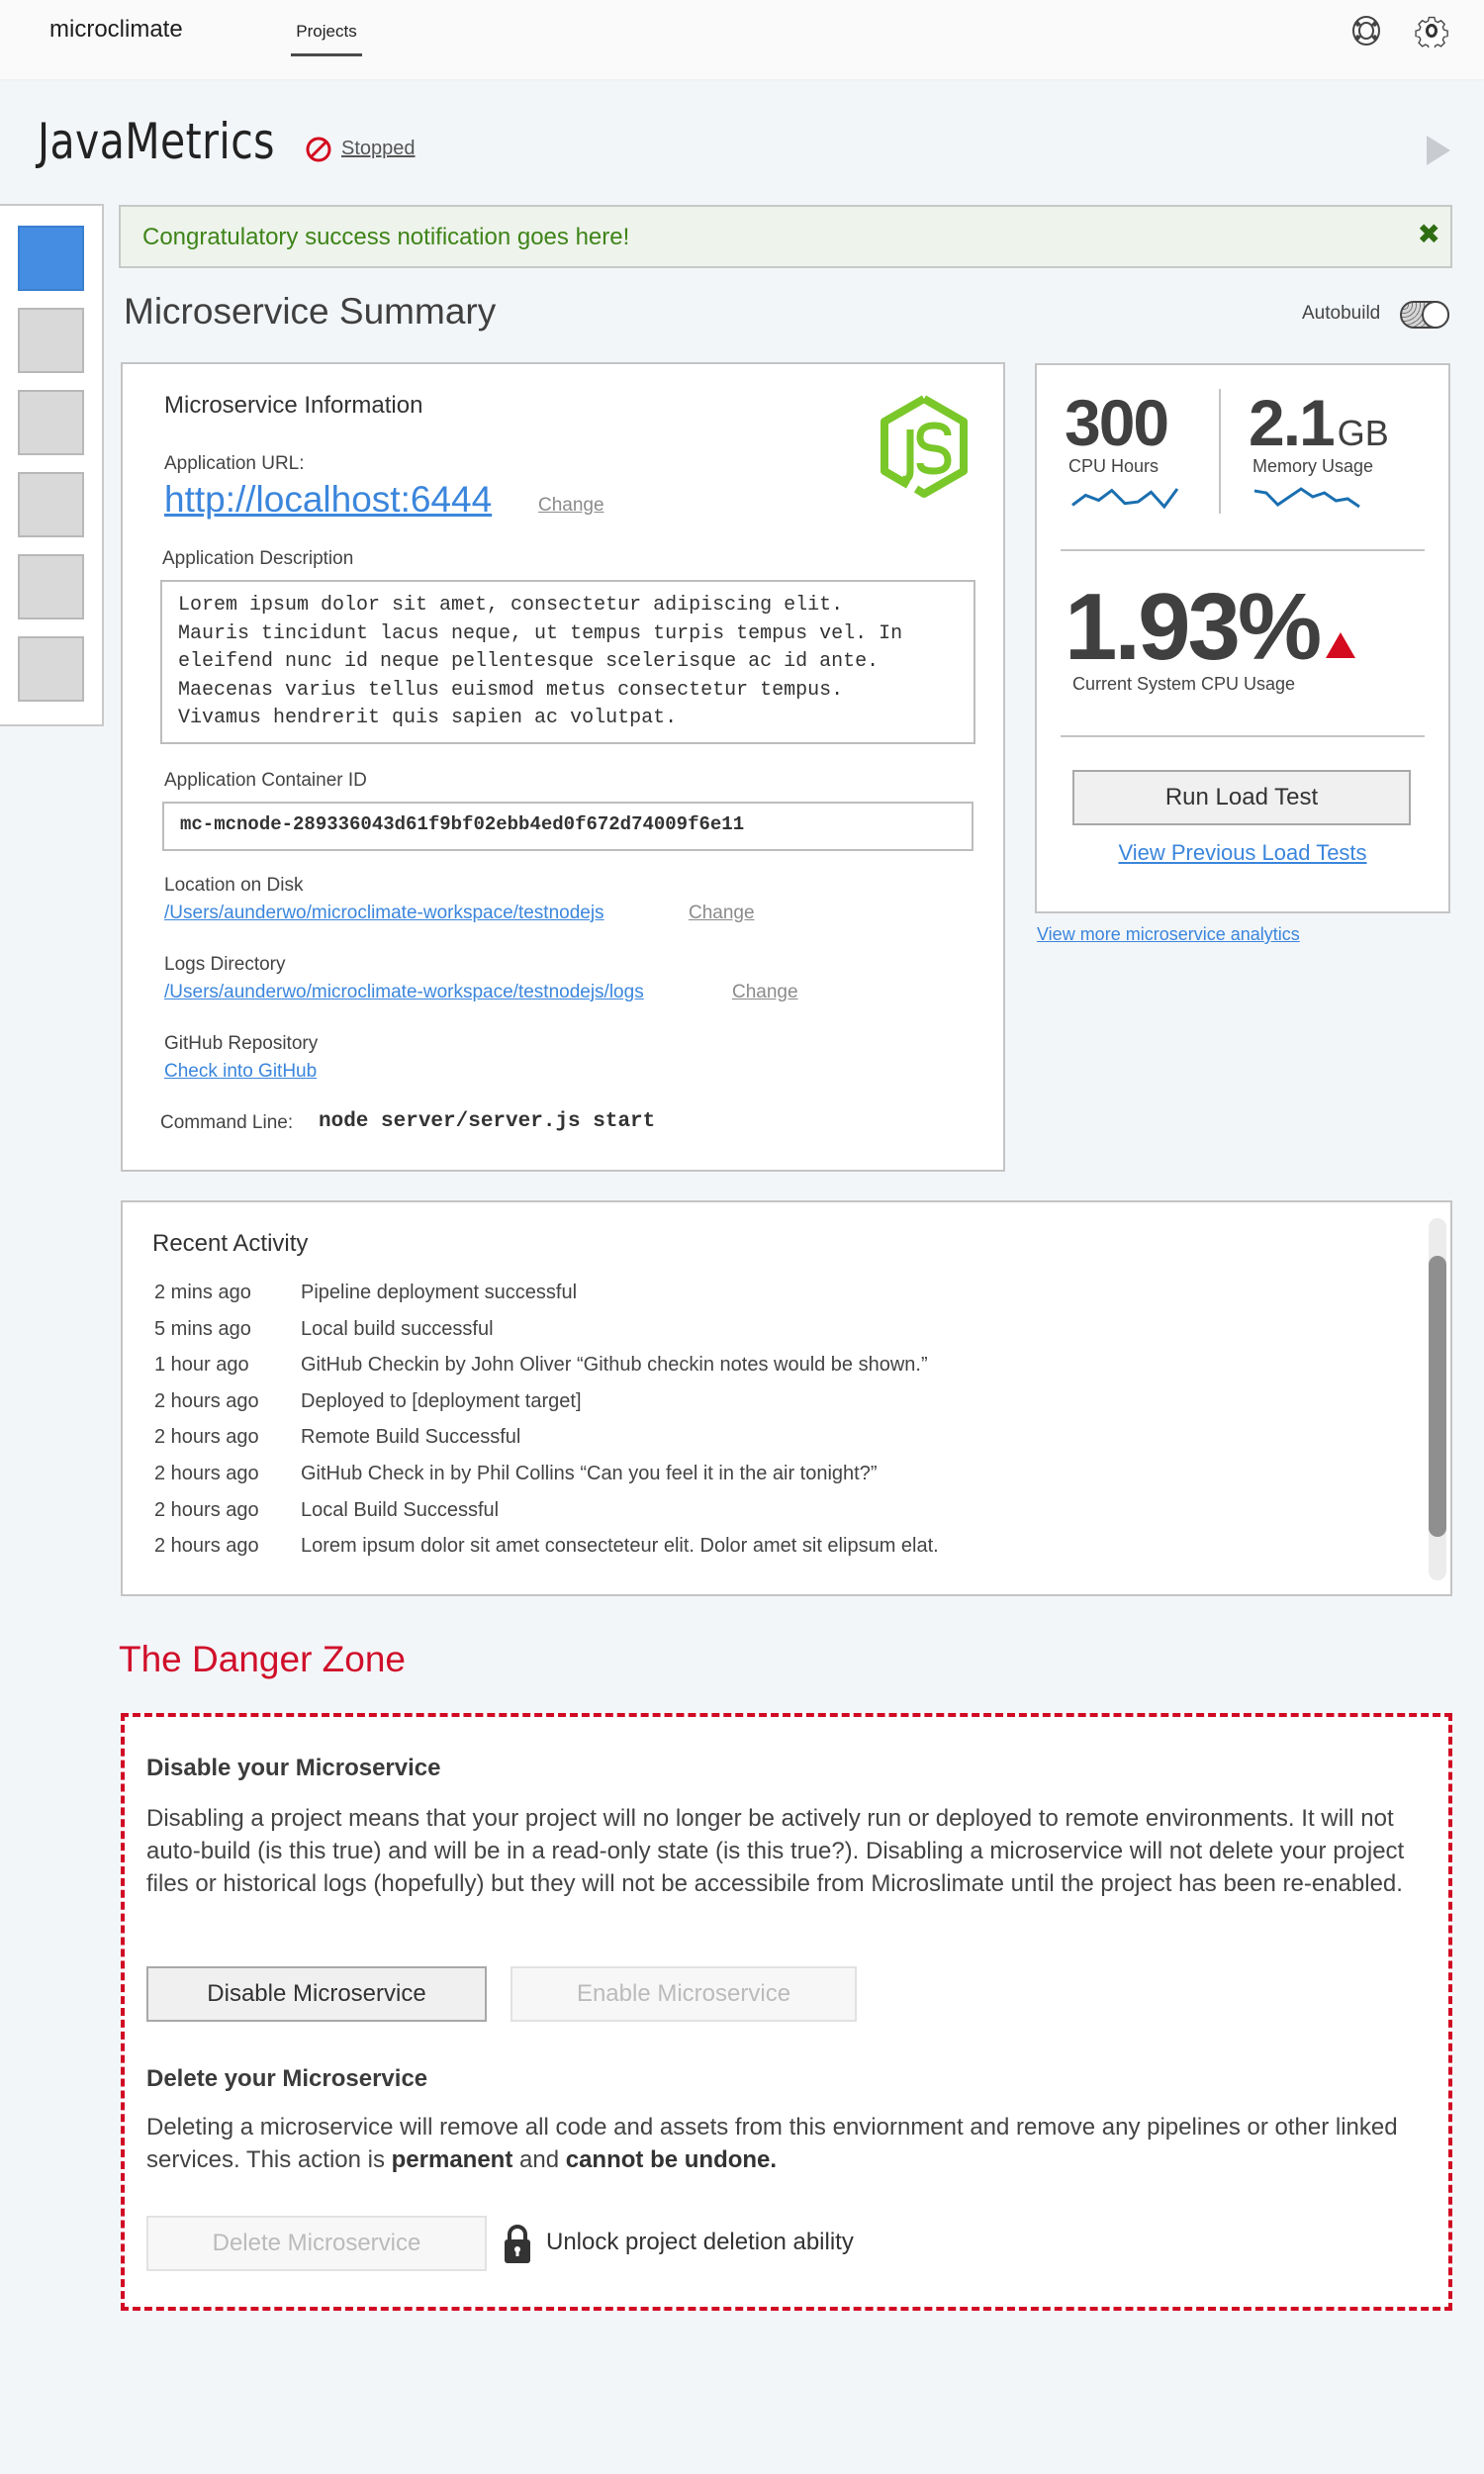 The image size is (1484, 2474). What do you see at coordinates (241, 1043) in the screenshot?
I see `github-label: GitHub Repository` at bounding box center [241, 1043].